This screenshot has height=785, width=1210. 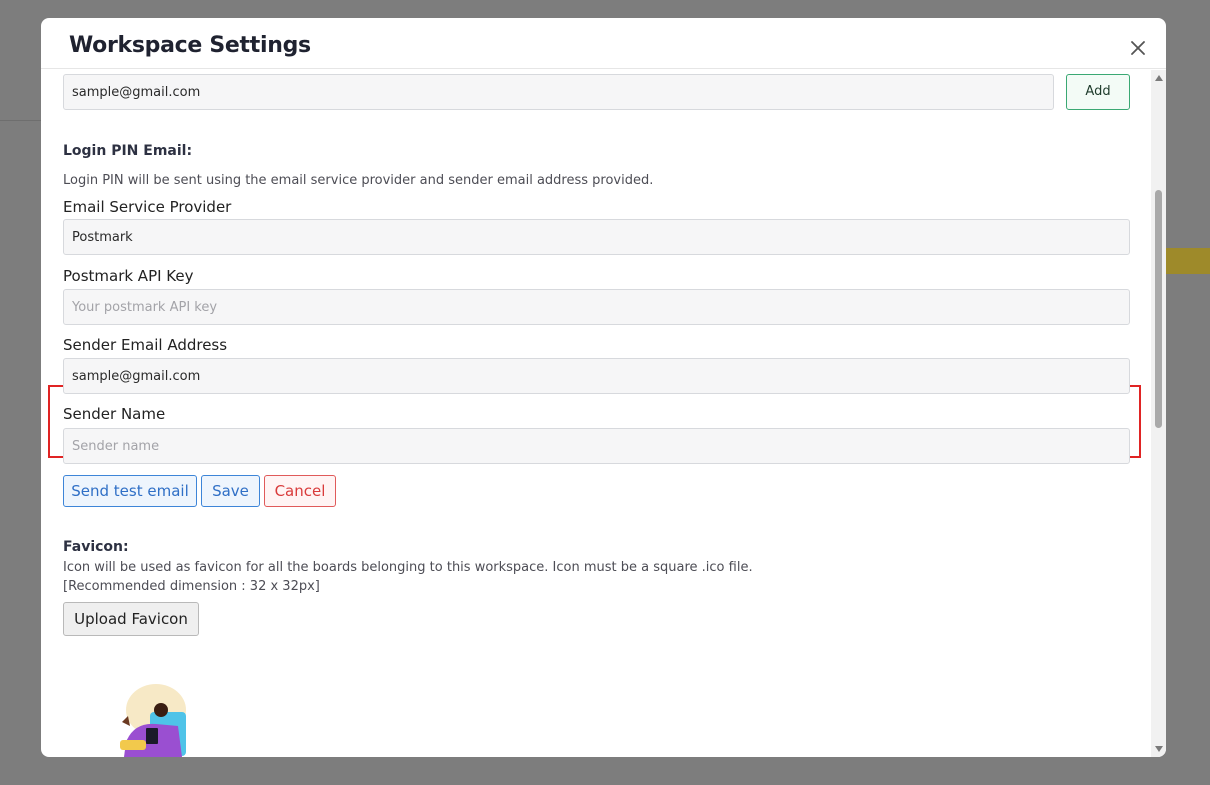 What do you see at coordinates (1159, 78) in the screenshot?
I see `scroll-up-icon` at bounding box center [1159, 78].